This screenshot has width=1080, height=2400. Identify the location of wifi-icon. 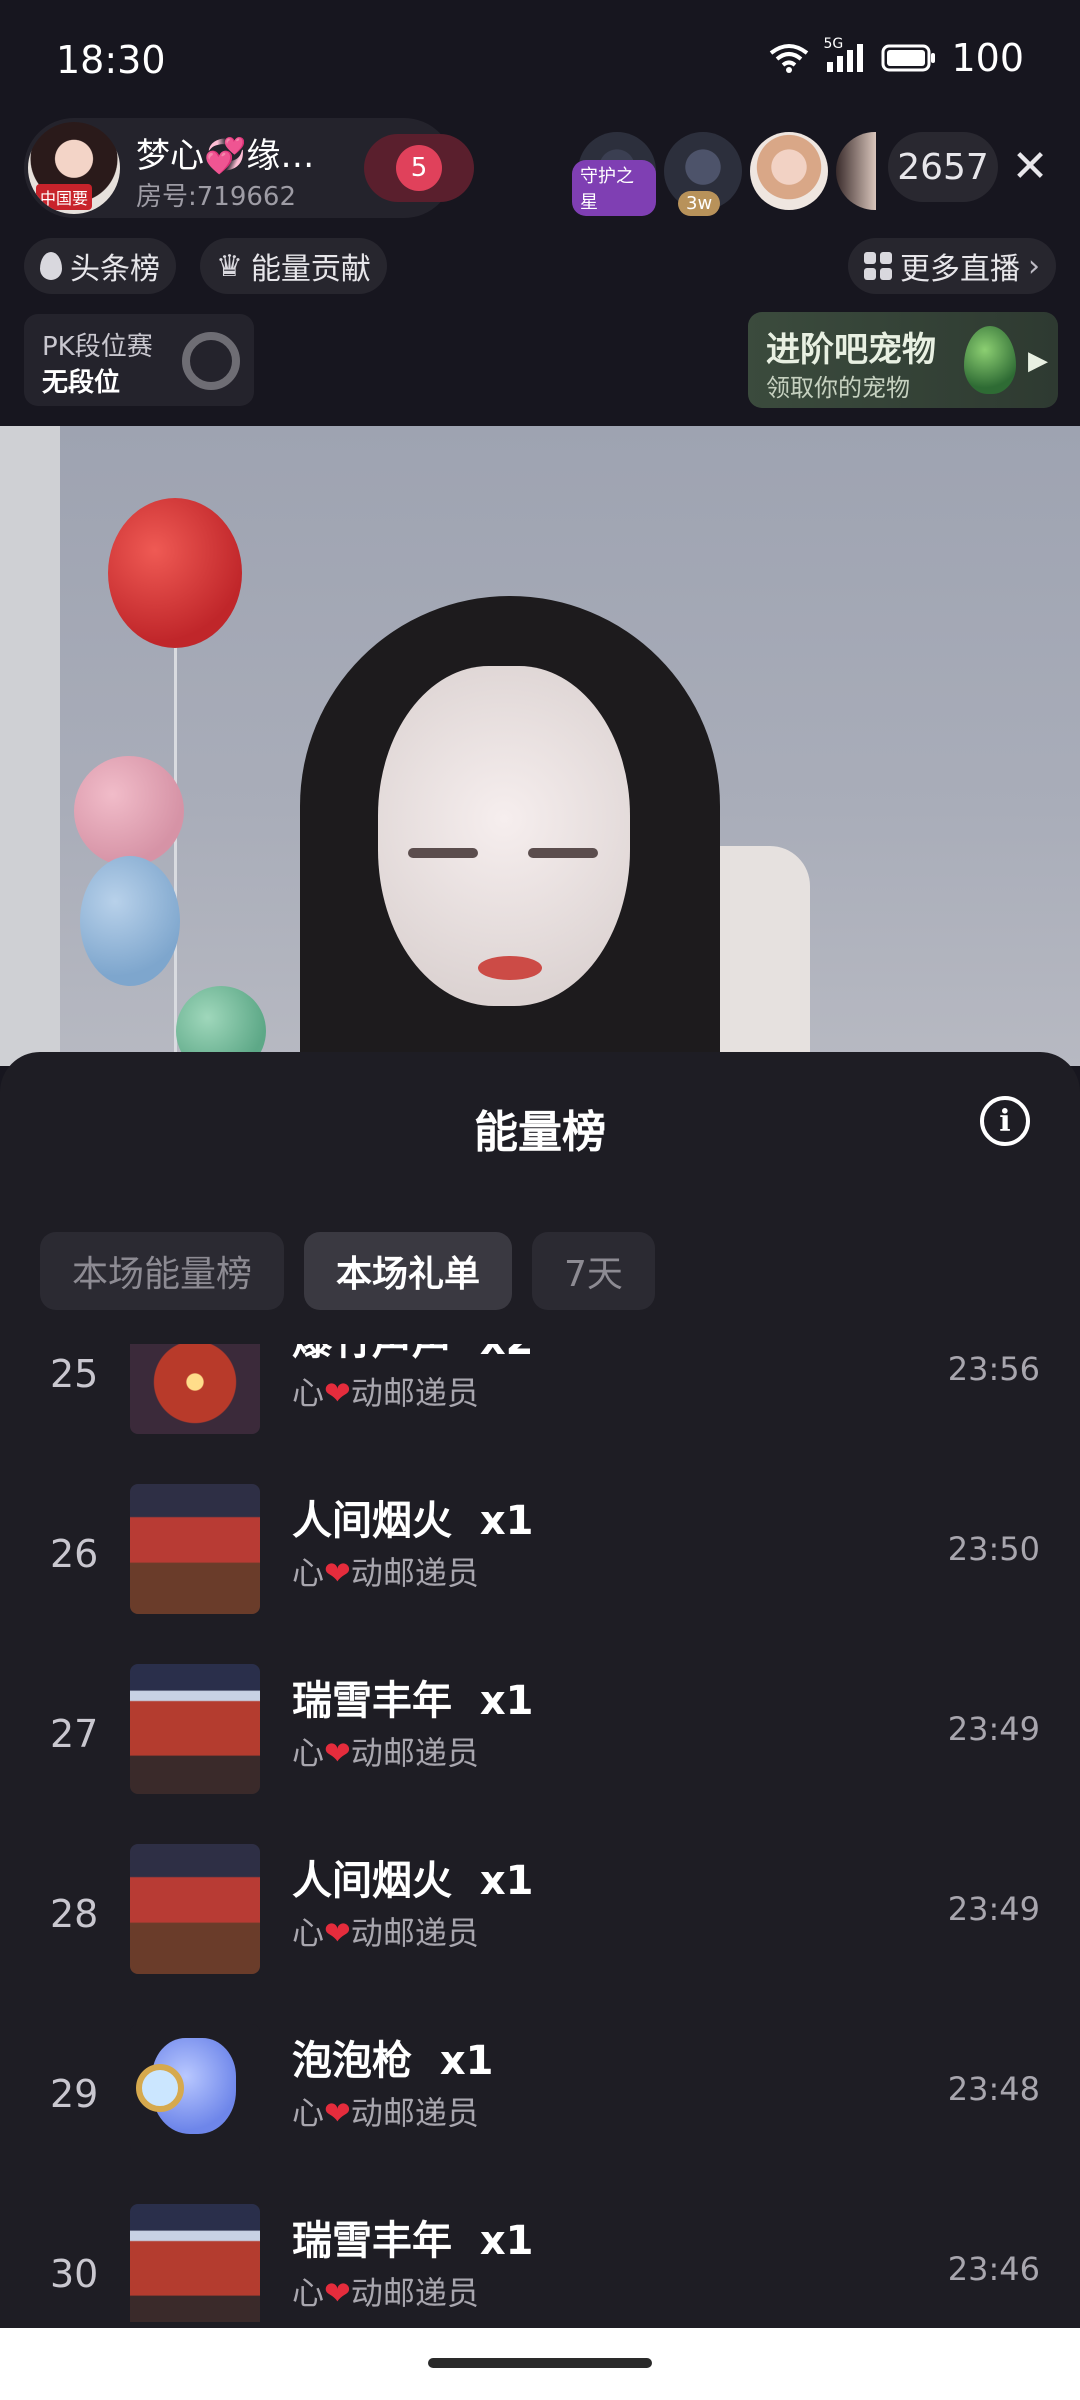
(789, 58).